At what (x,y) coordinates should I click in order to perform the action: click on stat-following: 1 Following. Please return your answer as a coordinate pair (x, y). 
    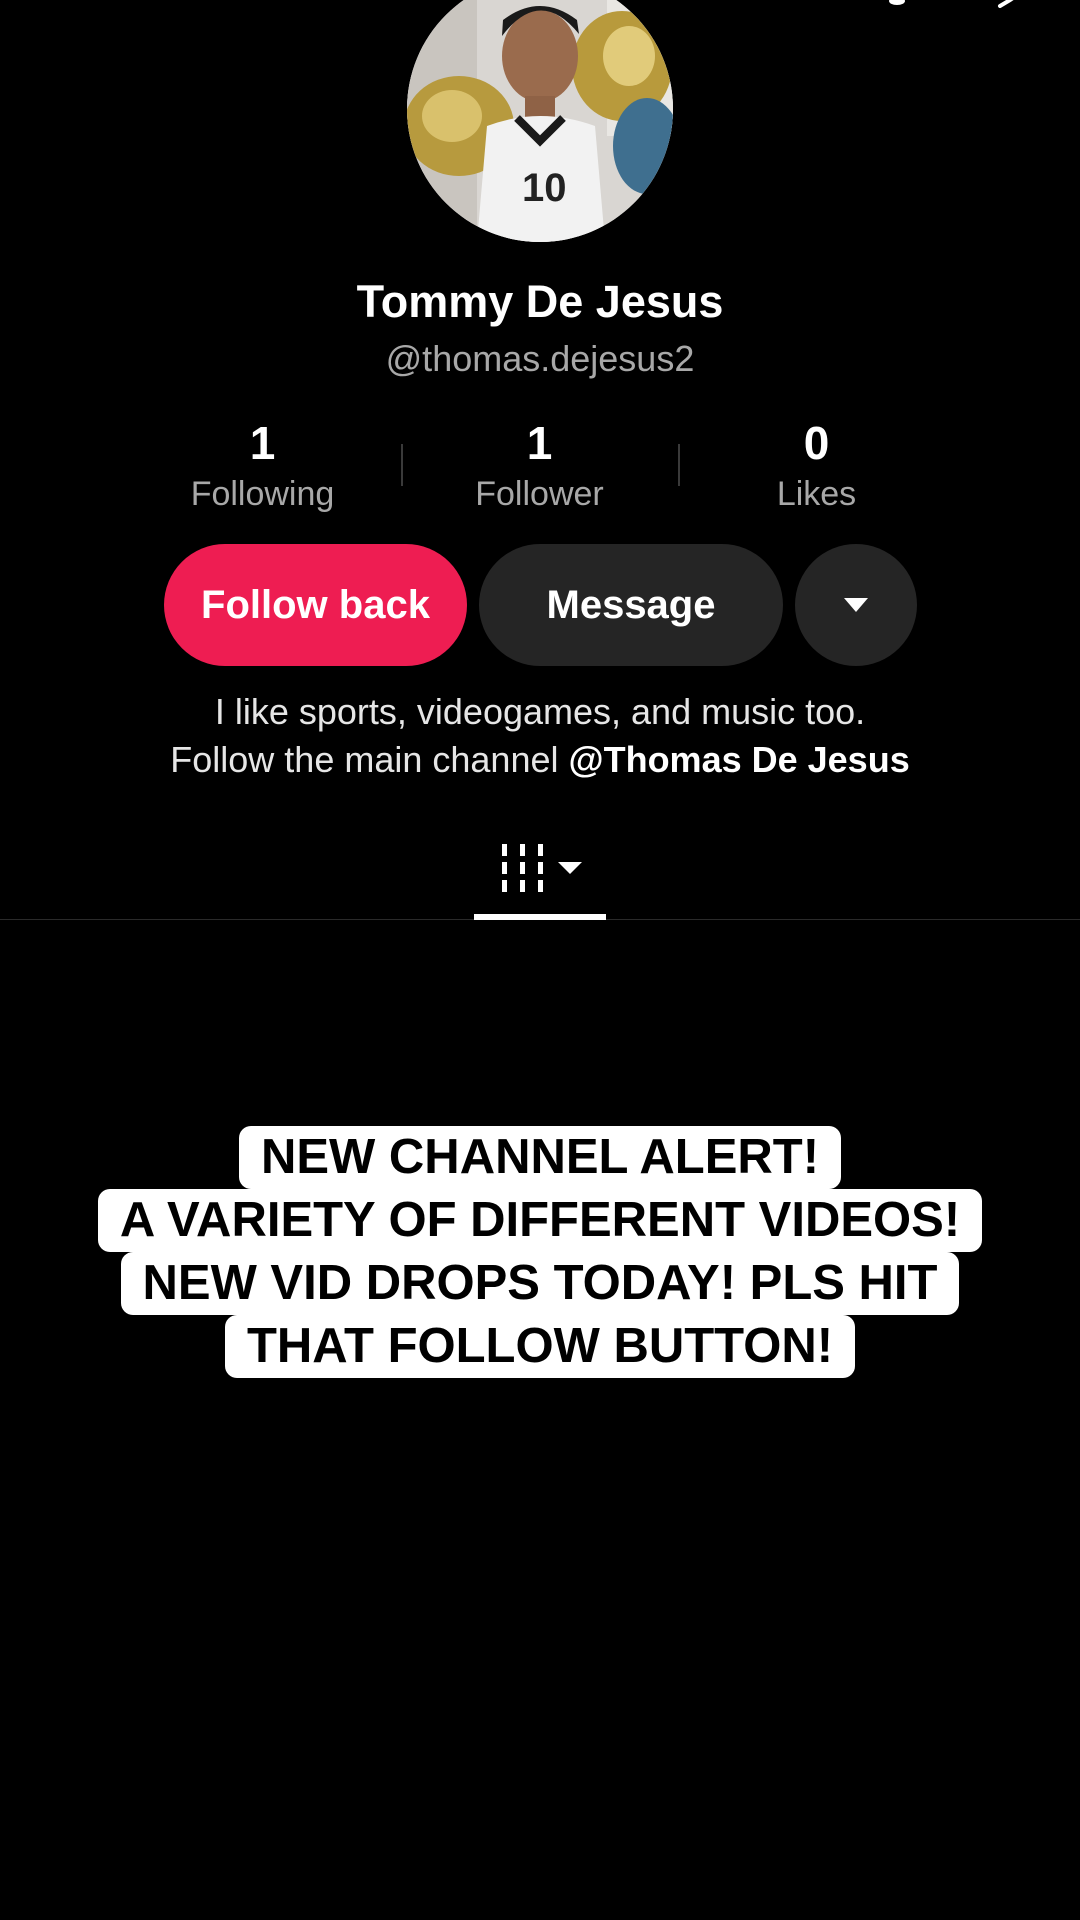
    Looking at the image, I should click on (262, 466).